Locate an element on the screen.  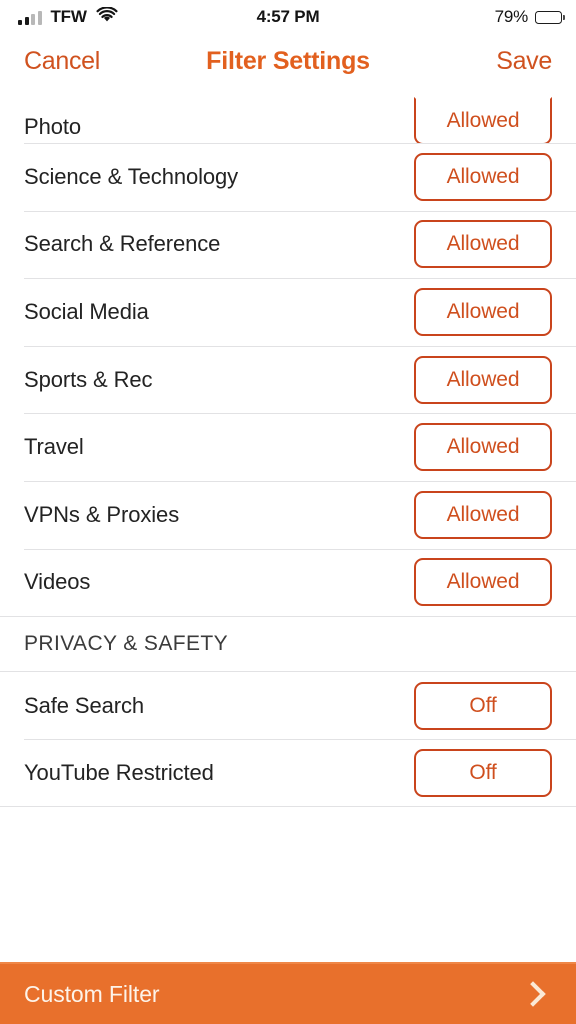
chevron-right-icon is located at coordinates (533, 994).